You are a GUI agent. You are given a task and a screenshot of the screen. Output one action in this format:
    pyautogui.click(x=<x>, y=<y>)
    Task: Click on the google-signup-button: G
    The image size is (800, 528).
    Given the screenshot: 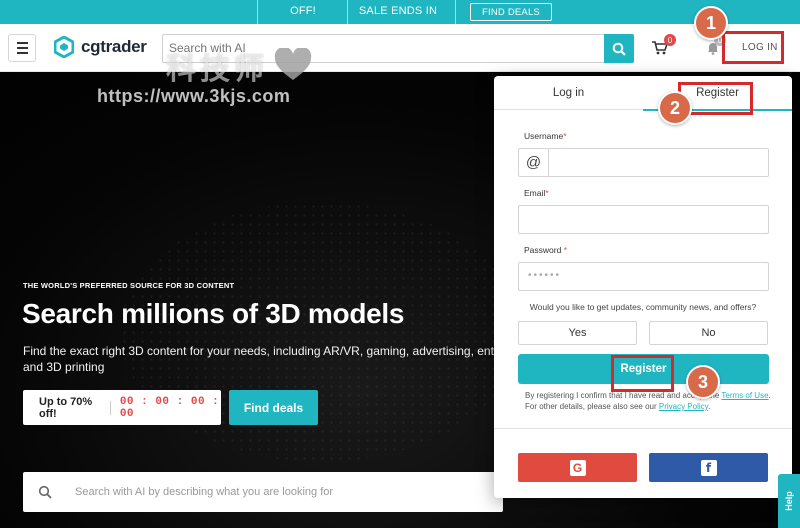 What is the action you would take?
    pyautogui.click(x=577, y=467)
    